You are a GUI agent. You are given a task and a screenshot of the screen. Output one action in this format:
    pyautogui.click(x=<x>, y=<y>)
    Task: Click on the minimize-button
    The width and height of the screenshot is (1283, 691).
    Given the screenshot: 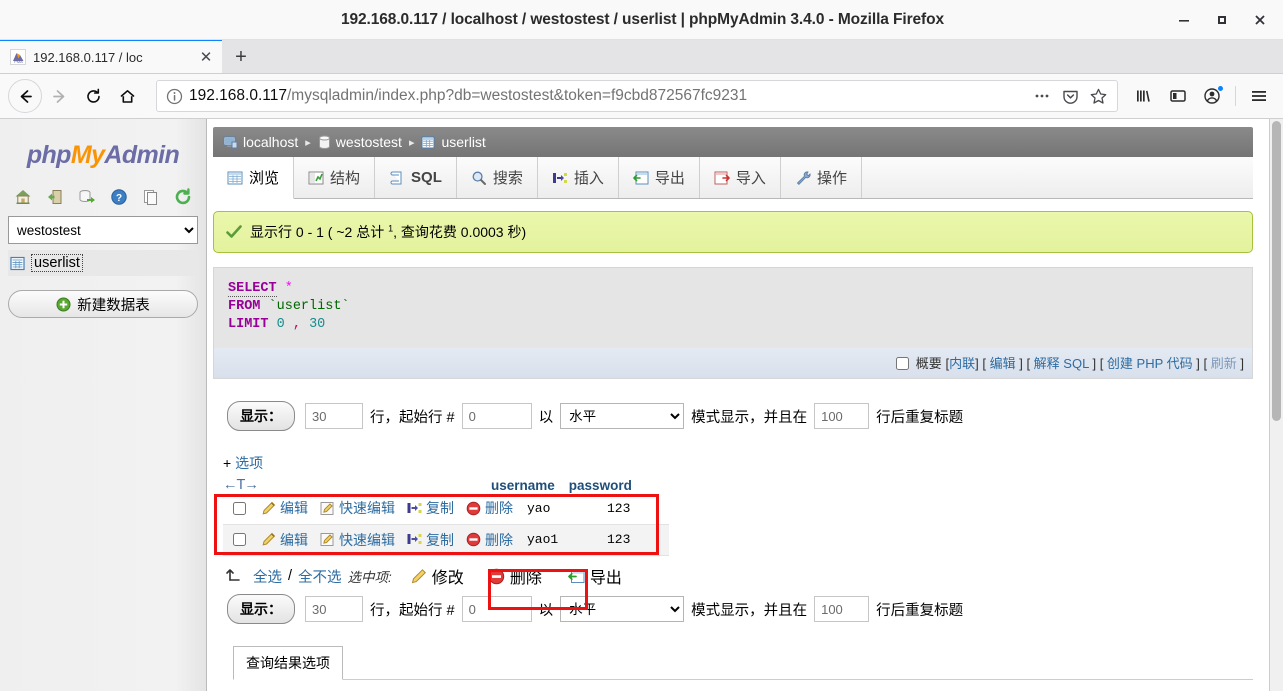 What is the action you would take?
    pyautogui.click(x=1184, y=20)
    